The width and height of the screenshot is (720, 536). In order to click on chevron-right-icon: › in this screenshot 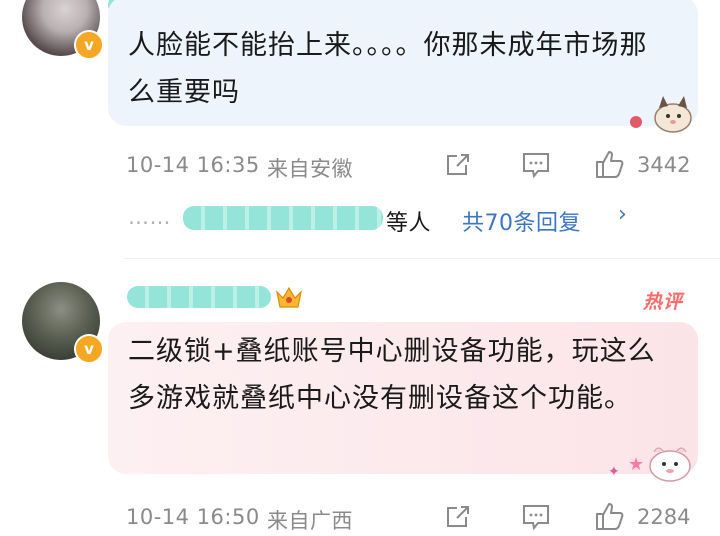, I will do `click(622, 214)`.